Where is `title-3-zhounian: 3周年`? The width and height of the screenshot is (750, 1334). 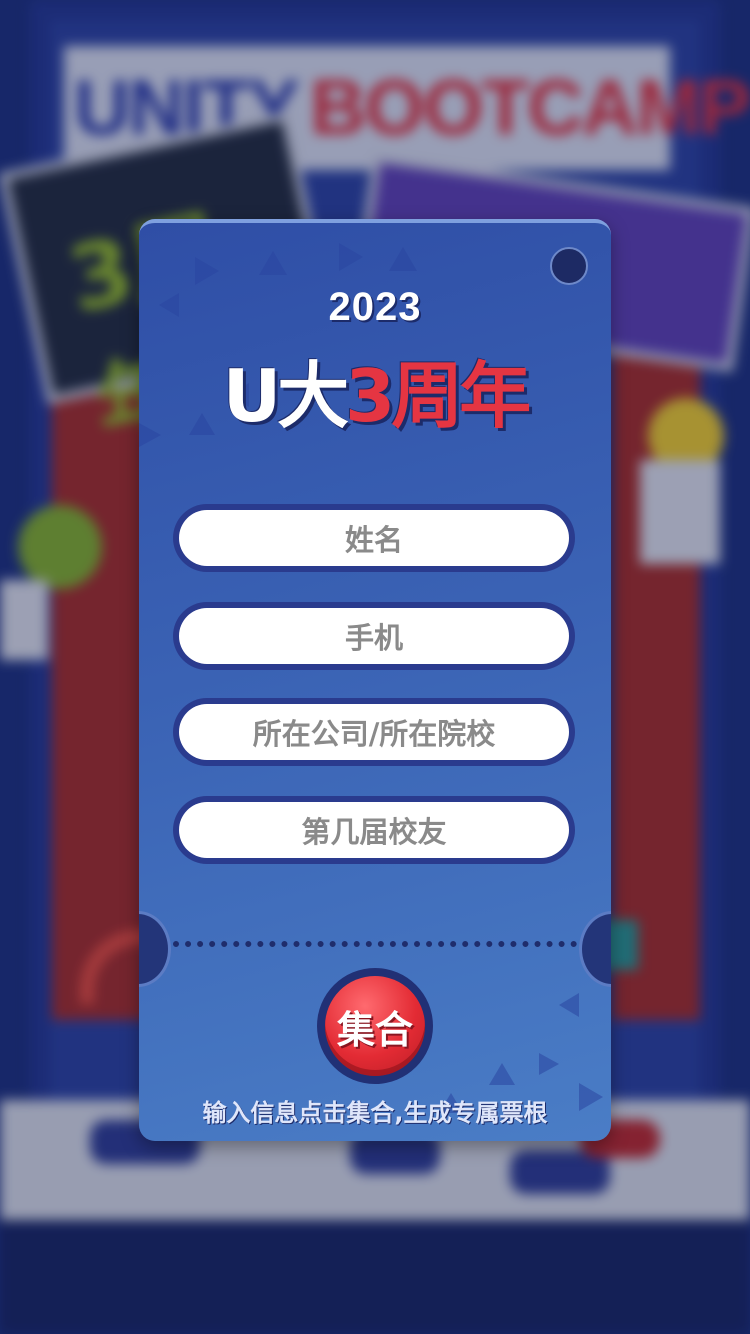
title-3-zhounian: 3周年 is located at coordinates (438, 396).